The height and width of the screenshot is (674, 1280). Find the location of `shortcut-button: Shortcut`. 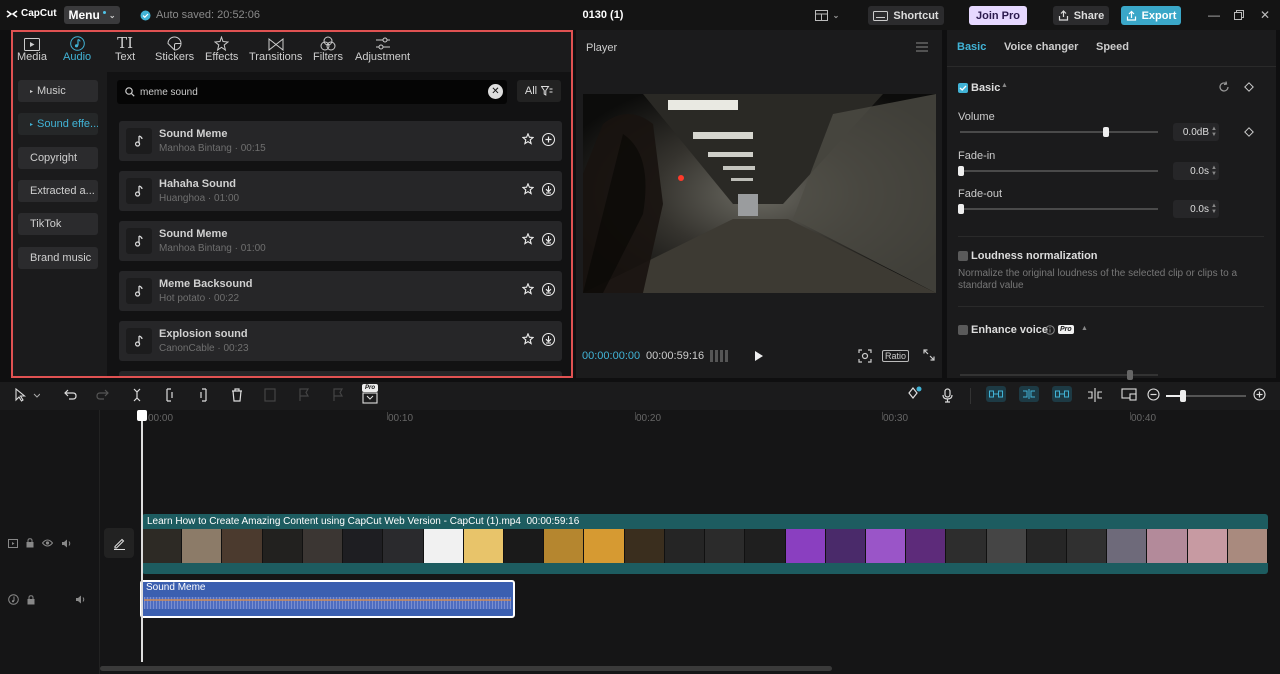

shortcut-button: Shortcut is located at coordinates (906, 15).